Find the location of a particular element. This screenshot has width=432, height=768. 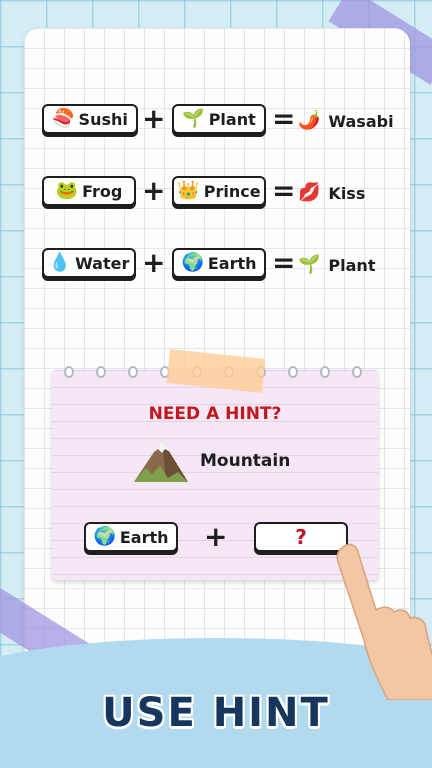

hint-given-label: Earth is located at coordinates (144, 537).